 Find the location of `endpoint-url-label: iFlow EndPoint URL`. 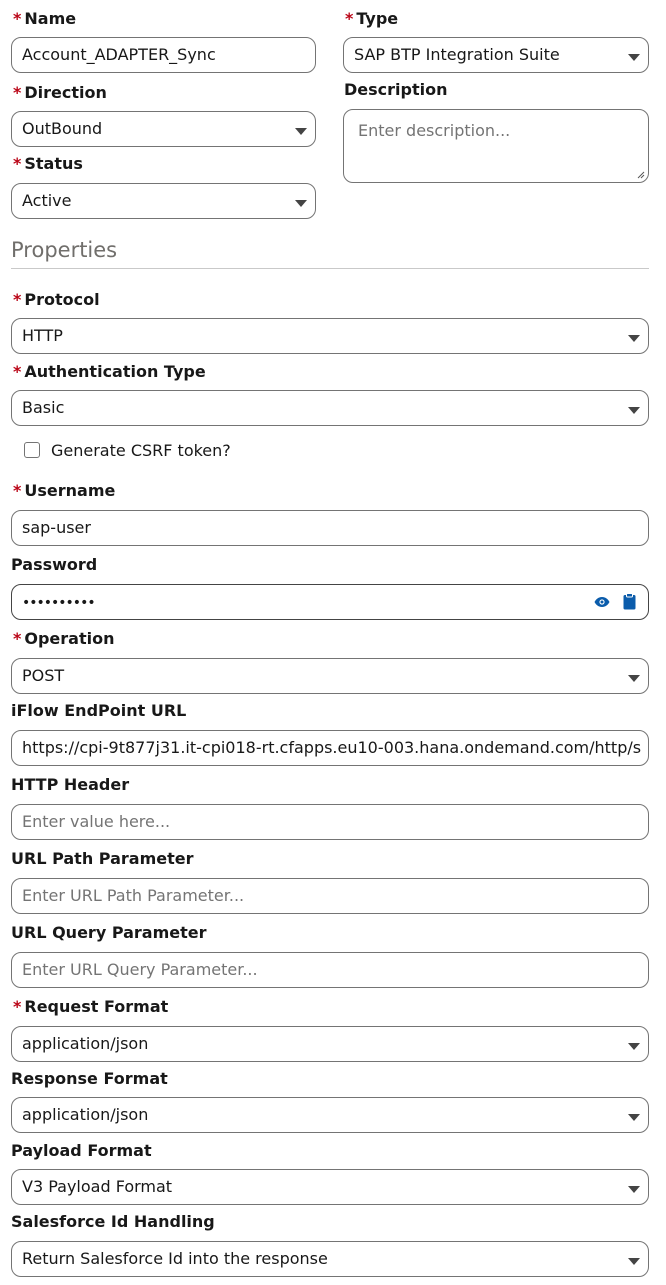

endpoint-url-label: iFlow EndPoint URL is located at coordinates (99, 710).